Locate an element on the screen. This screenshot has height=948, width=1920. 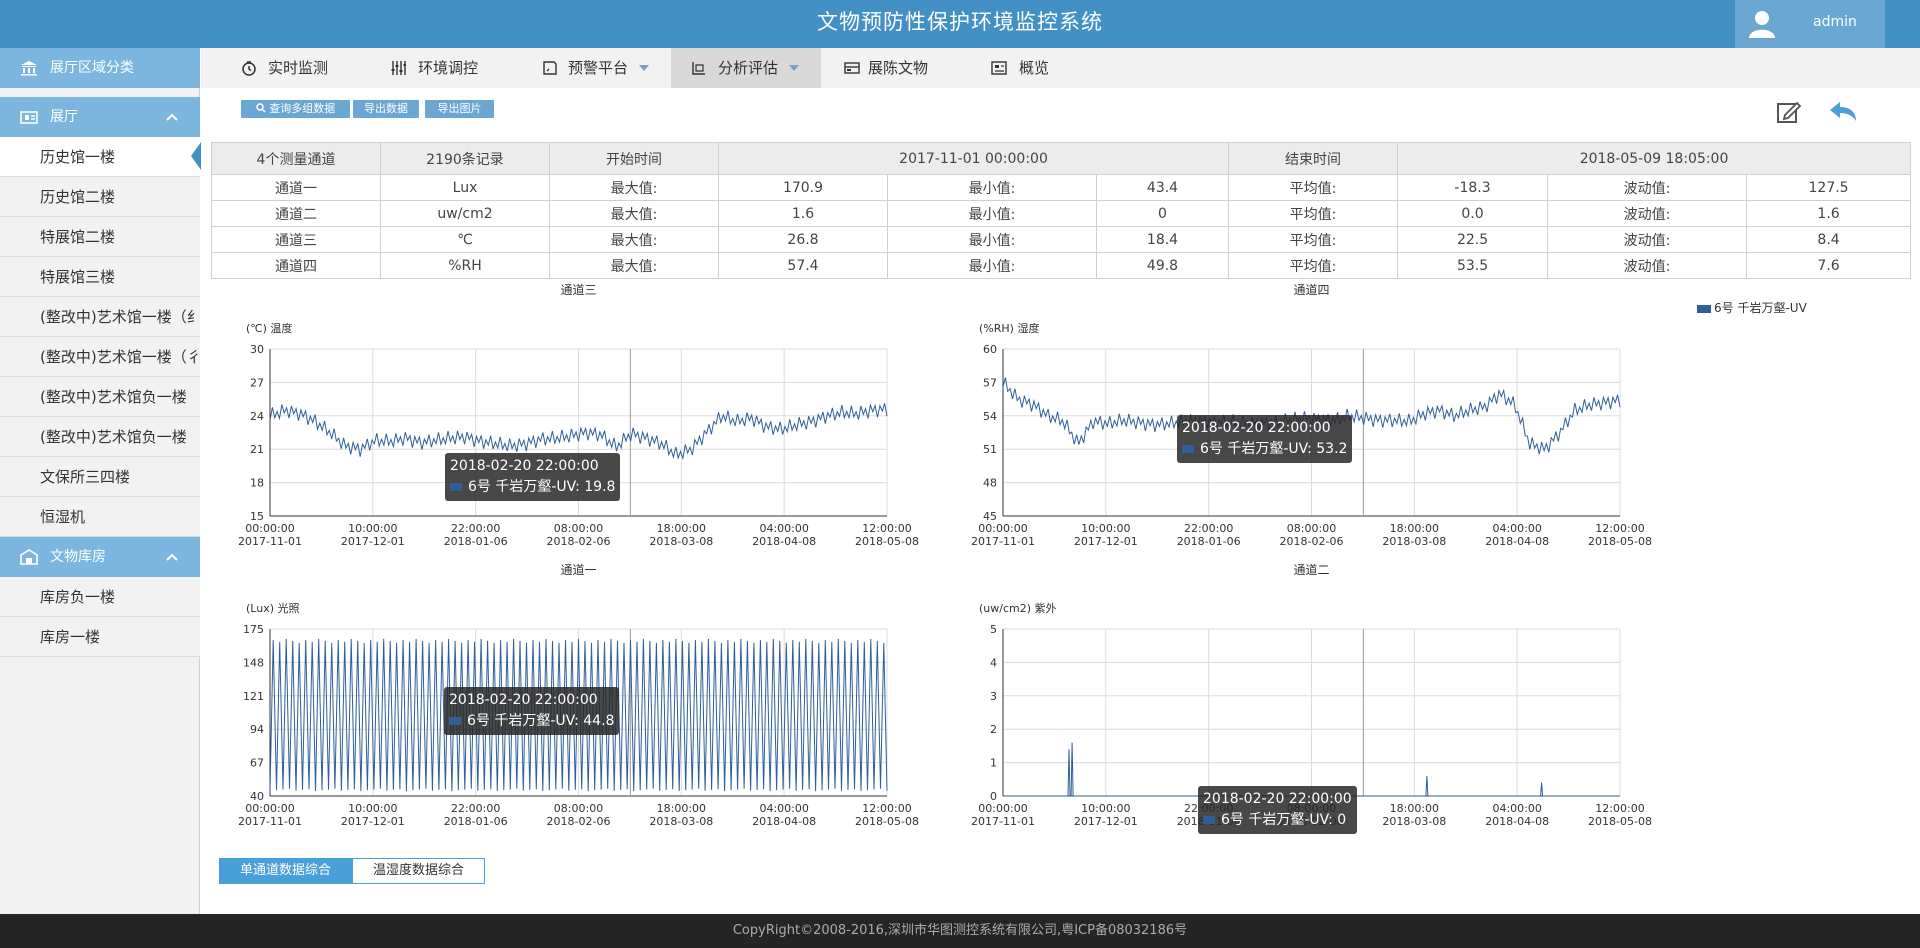
cell: 170.9 is located at coordinates (803, 187).